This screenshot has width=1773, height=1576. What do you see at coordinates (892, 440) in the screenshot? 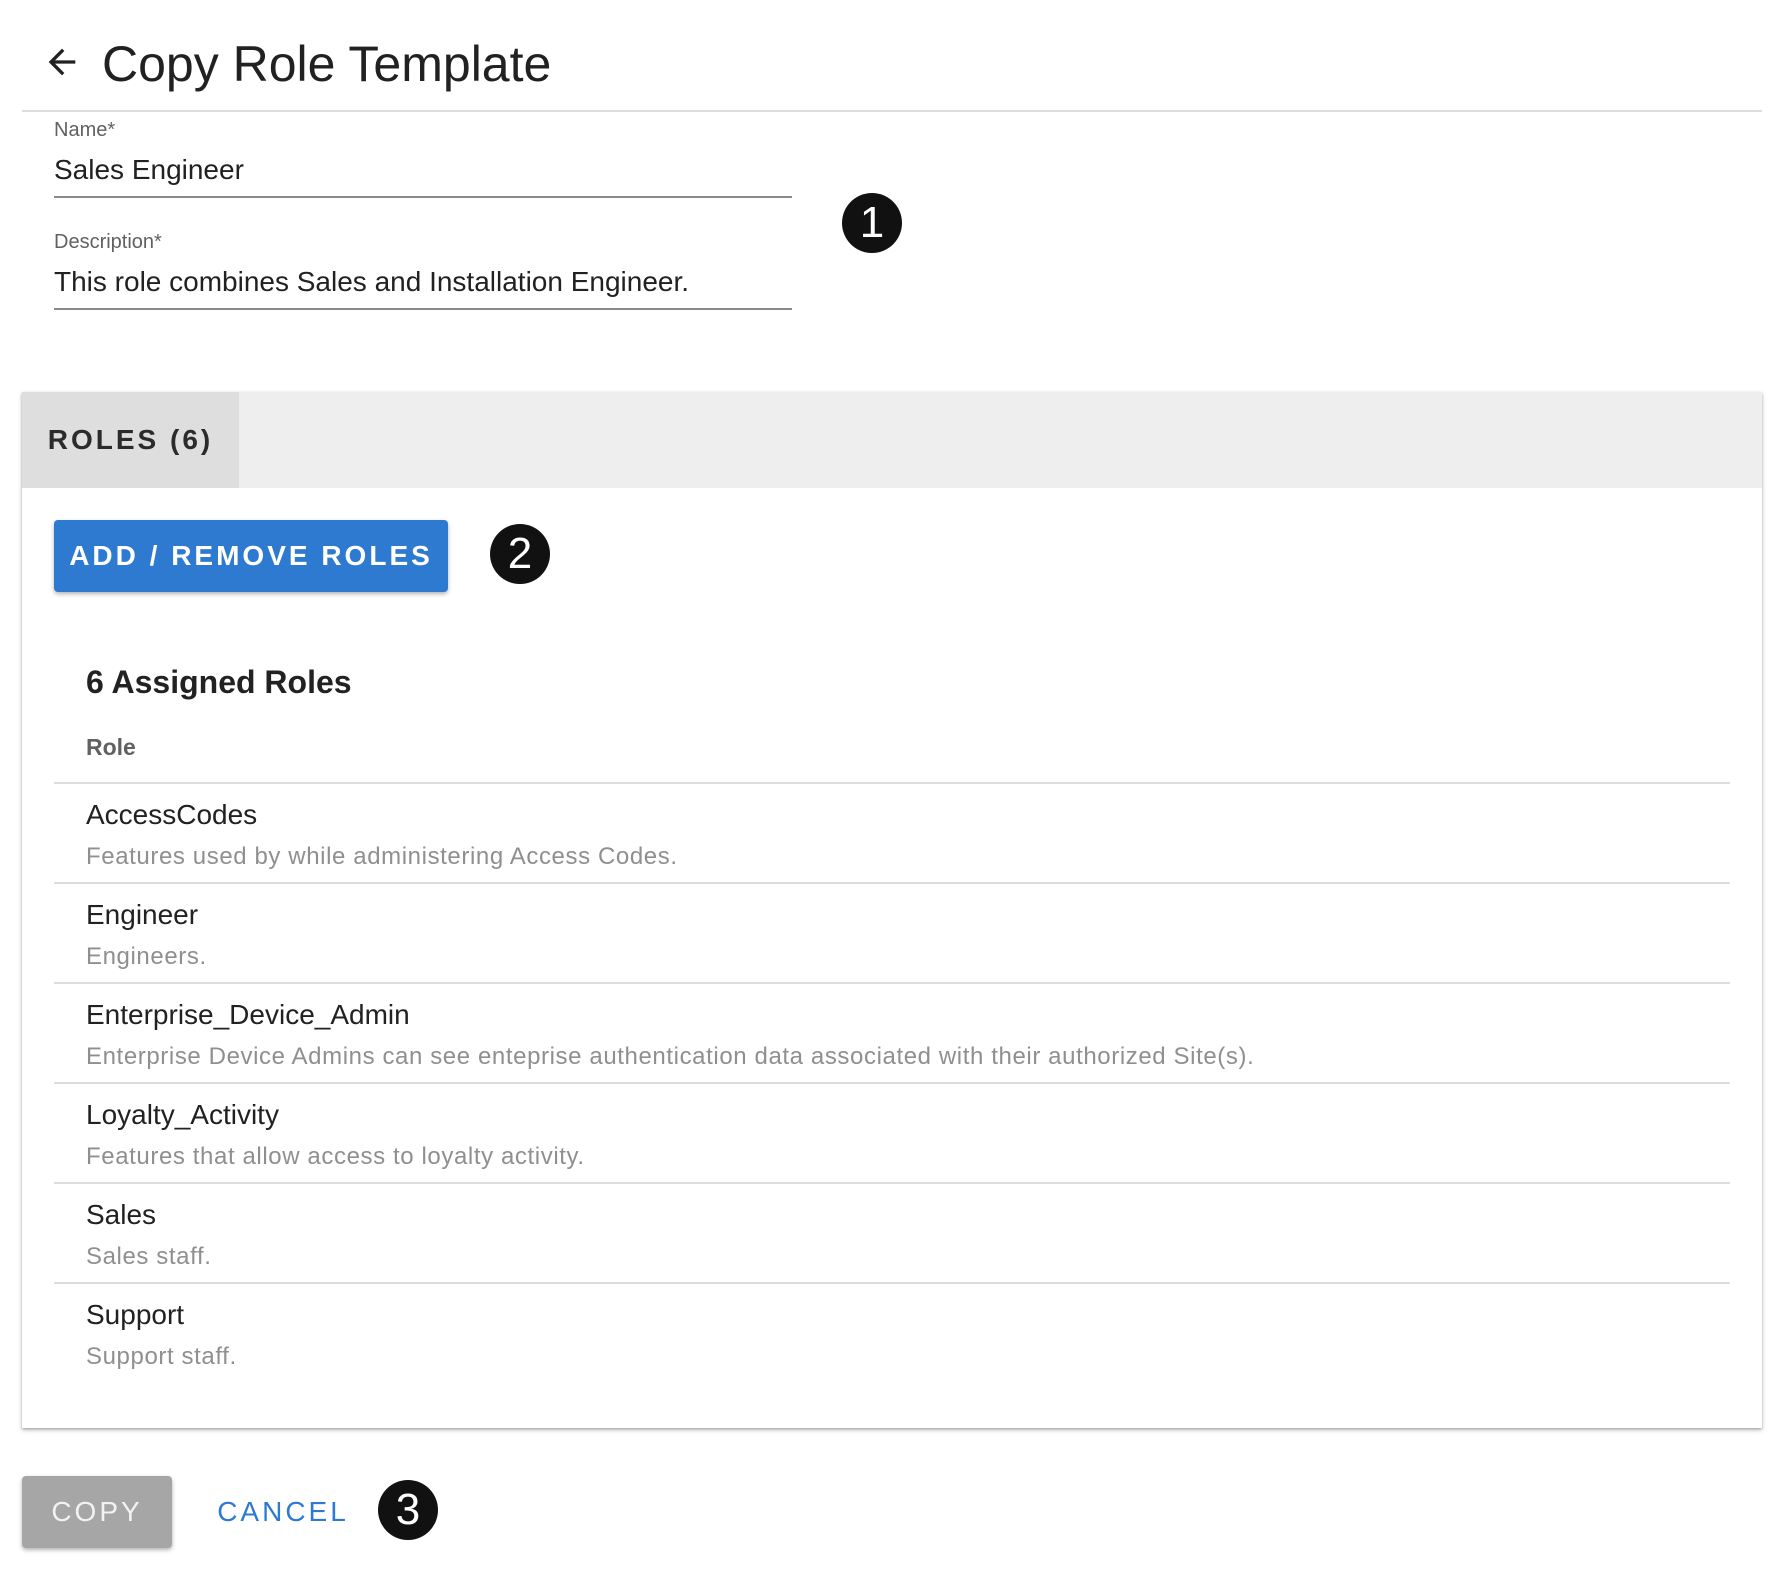
I see `tab-bar: ROLES (6)` at bounding box center [892, 440].